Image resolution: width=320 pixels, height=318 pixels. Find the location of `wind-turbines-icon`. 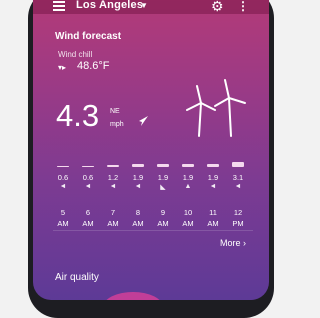

wind-turbines-icon is located at coordinates (216, 108).